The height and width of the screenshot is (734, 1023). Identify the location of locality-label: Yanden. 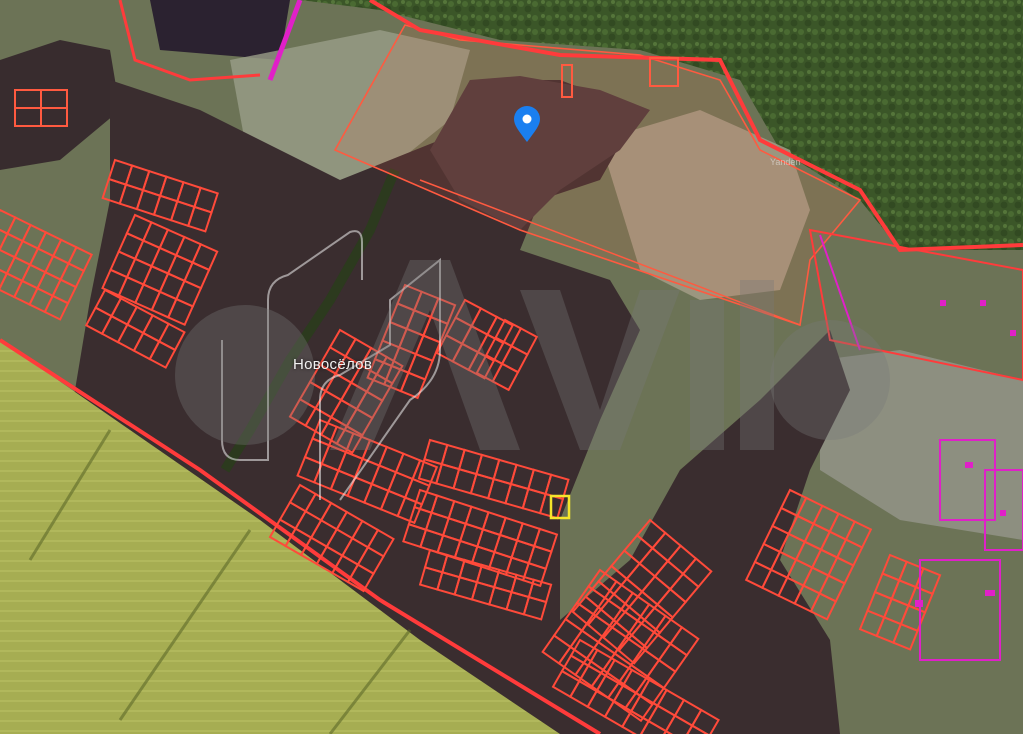
(785, 162).